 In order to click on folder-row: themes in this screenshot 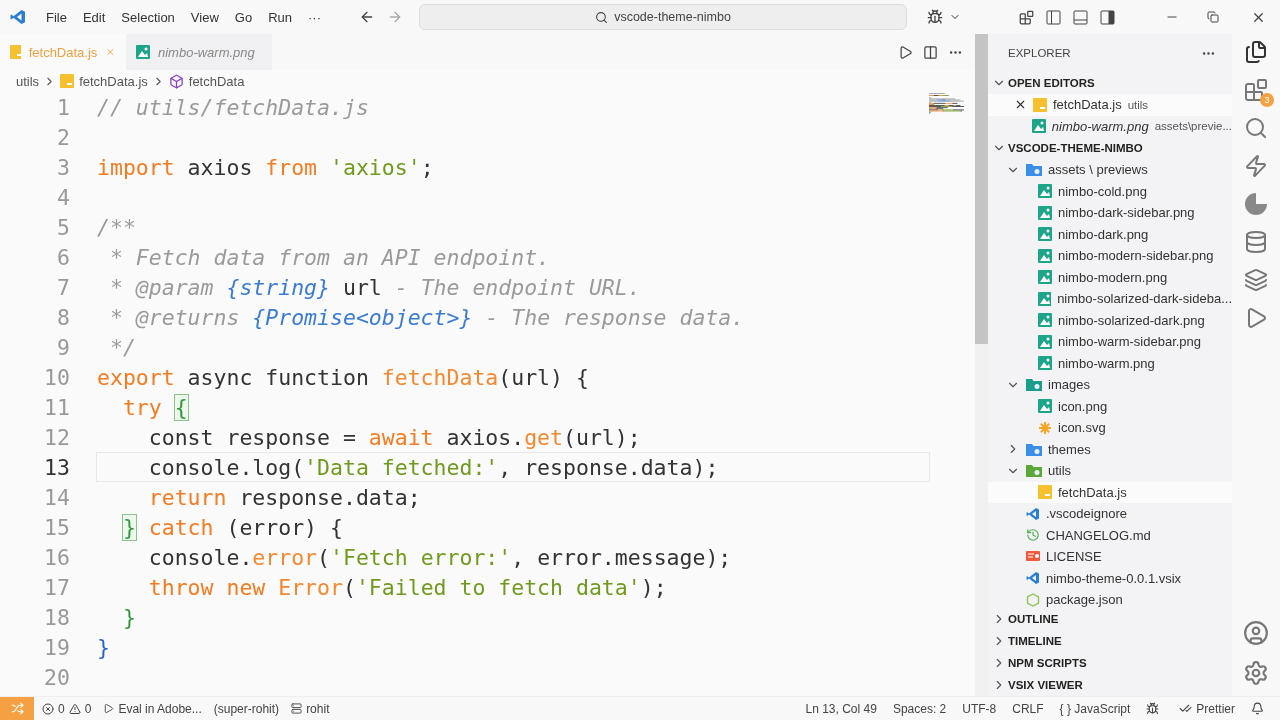, I will do `click(1110, 449)`.